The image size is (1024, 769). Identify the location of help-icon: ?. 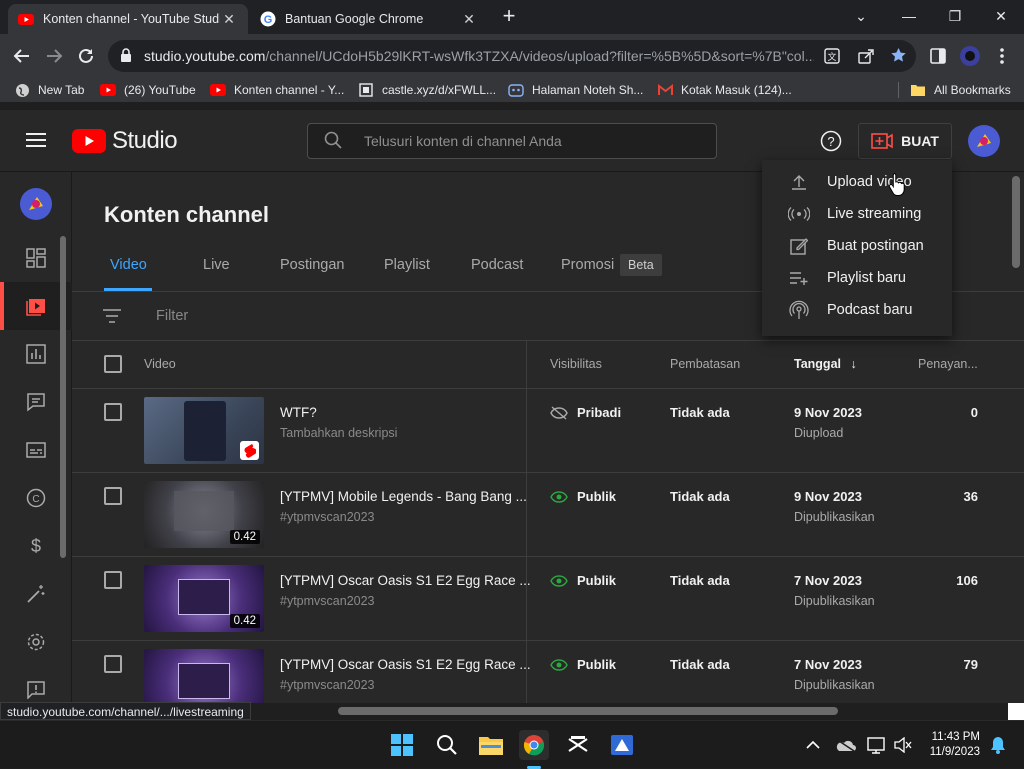
(831, 143).